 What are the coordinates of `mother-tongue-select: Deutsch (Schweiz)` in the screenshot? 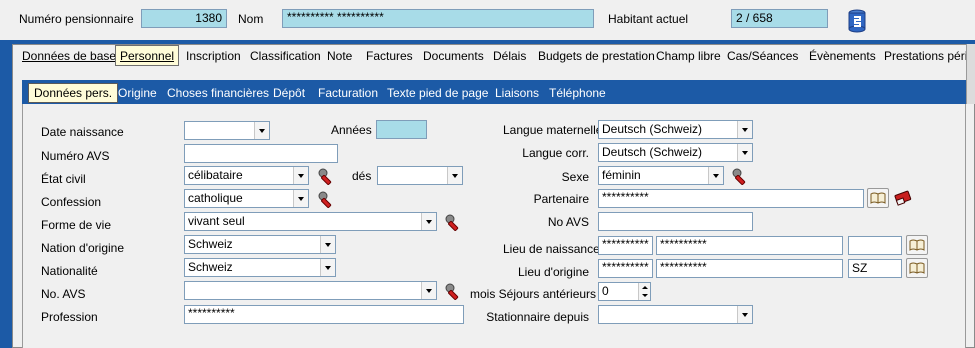 It's located at (675, 129).